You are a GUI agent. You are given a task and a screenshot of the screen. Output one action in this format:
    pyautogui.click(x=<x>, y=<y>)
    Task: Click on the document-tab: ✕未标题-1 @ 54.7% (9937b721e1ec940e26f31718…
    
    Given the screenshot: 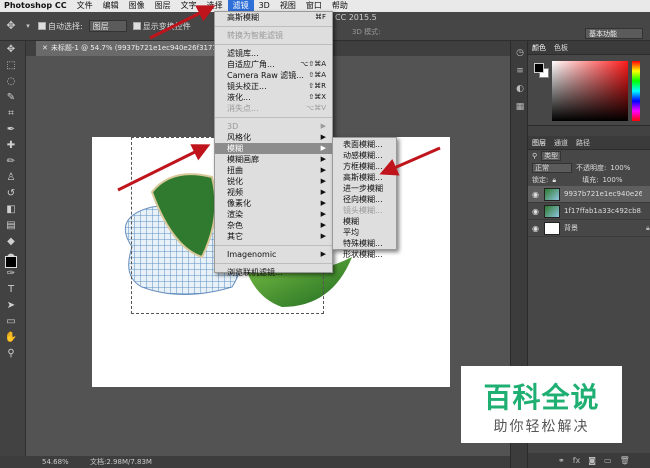 What is the action you would take?
    pyautogui.click(x=126, y=48)
    